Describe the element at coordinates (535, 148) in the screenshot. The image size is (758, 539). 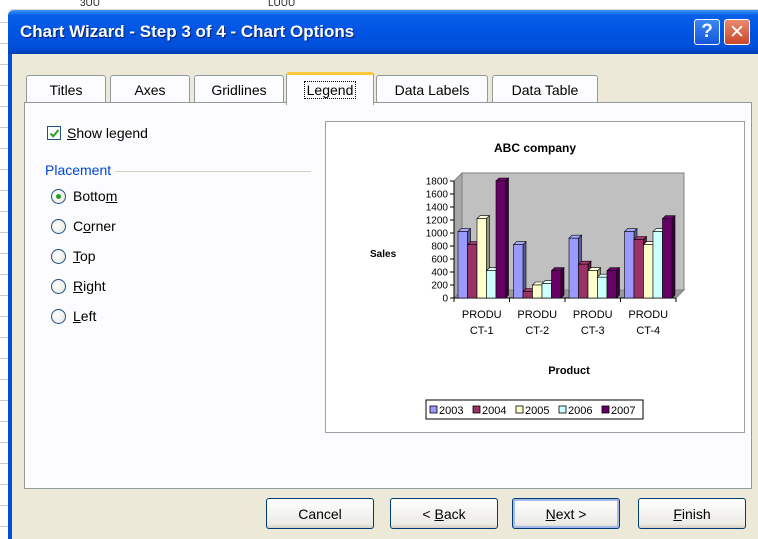
I see `chart-title: ABC company` at that location.